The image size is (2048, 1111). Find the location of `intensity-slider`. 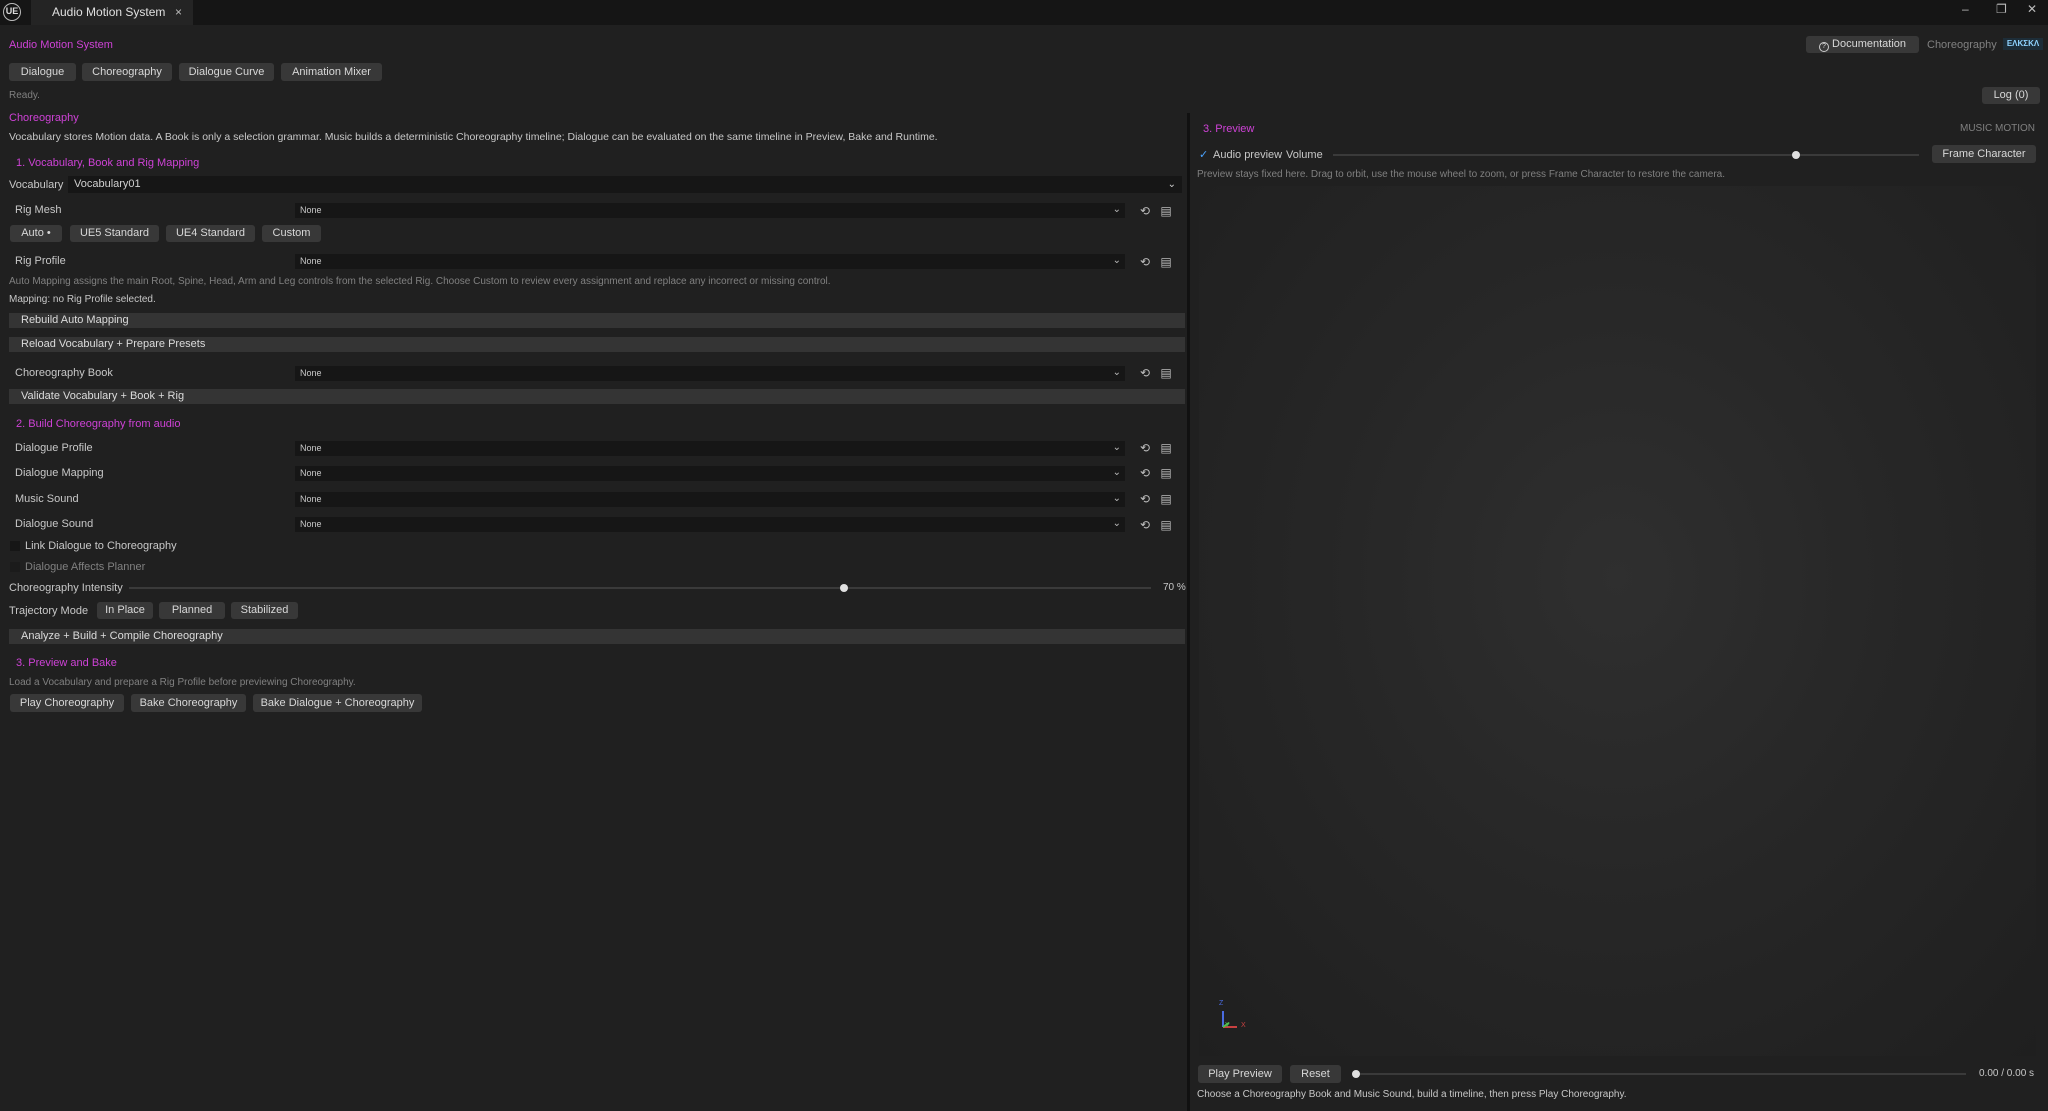

intensity-slider is located at coordinates (640, 588).